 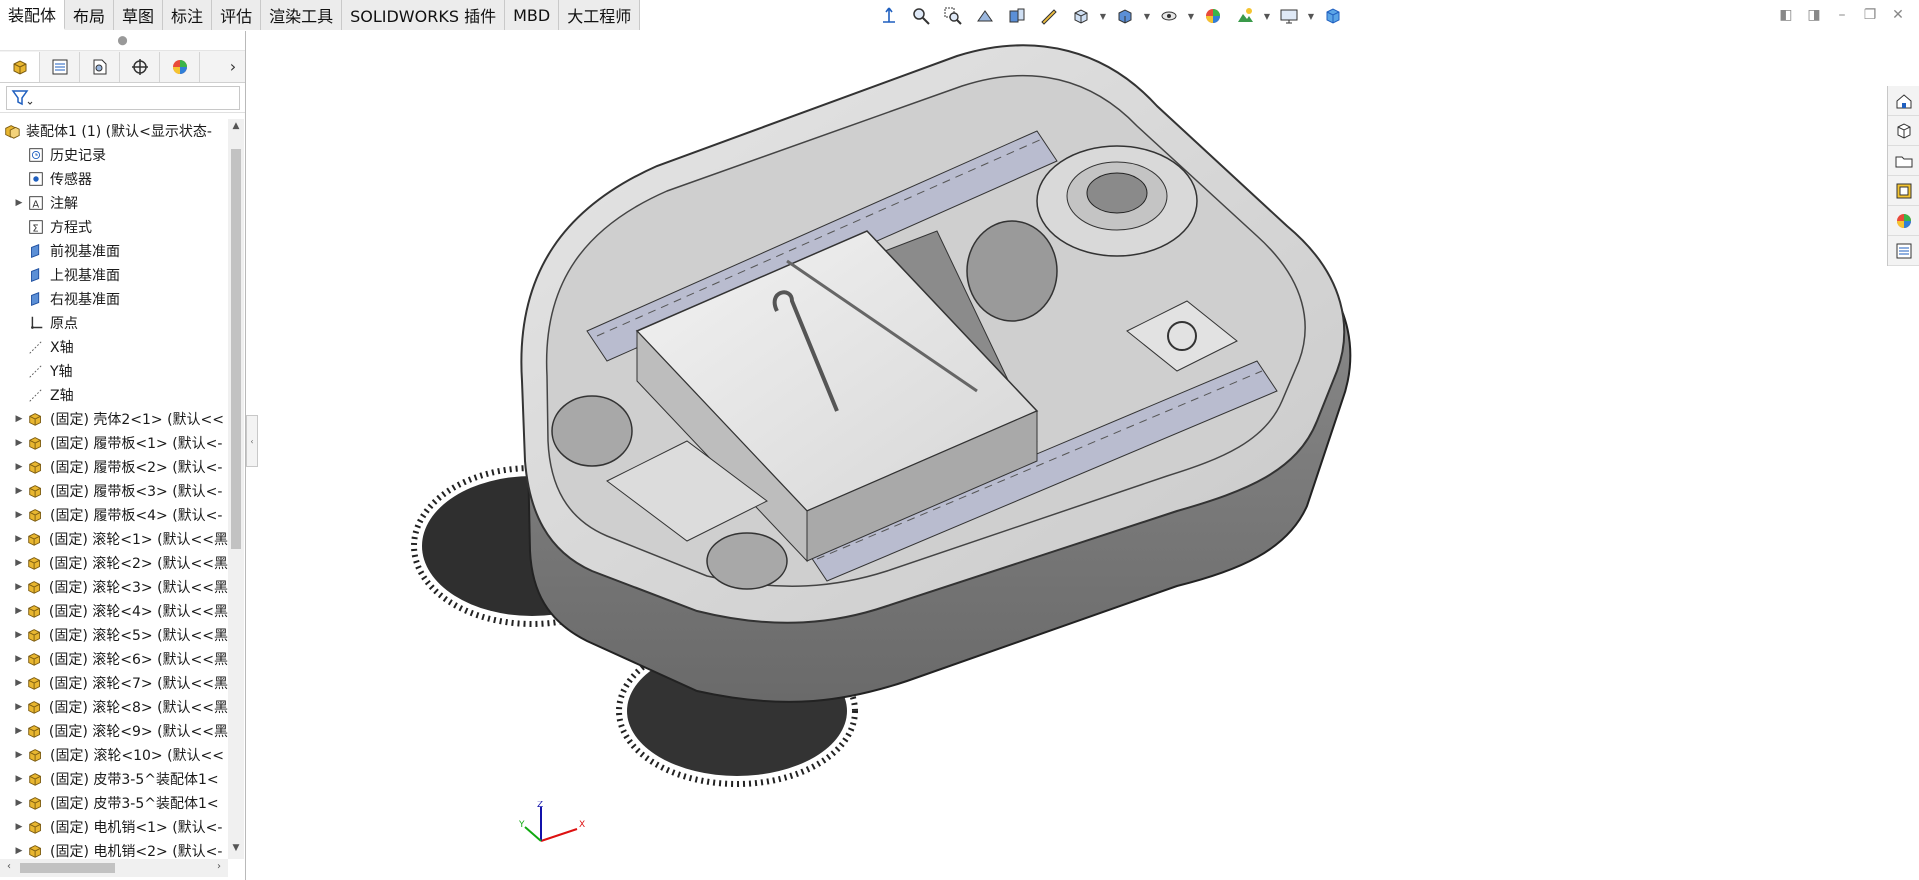 I want to click on tree-item: 前视基准面, so click(x=114, y=251).